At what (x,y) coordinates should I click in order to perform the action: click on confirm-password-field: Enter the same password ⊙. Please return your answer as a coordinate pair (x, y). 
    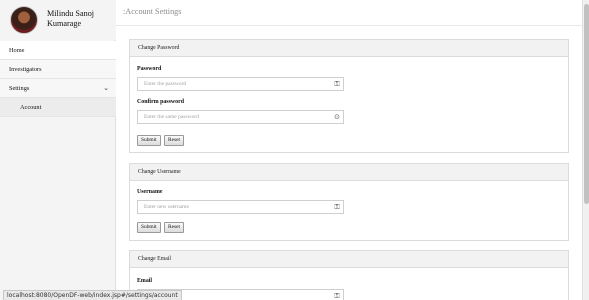
    Looking at the image, I should click on (240, 117).